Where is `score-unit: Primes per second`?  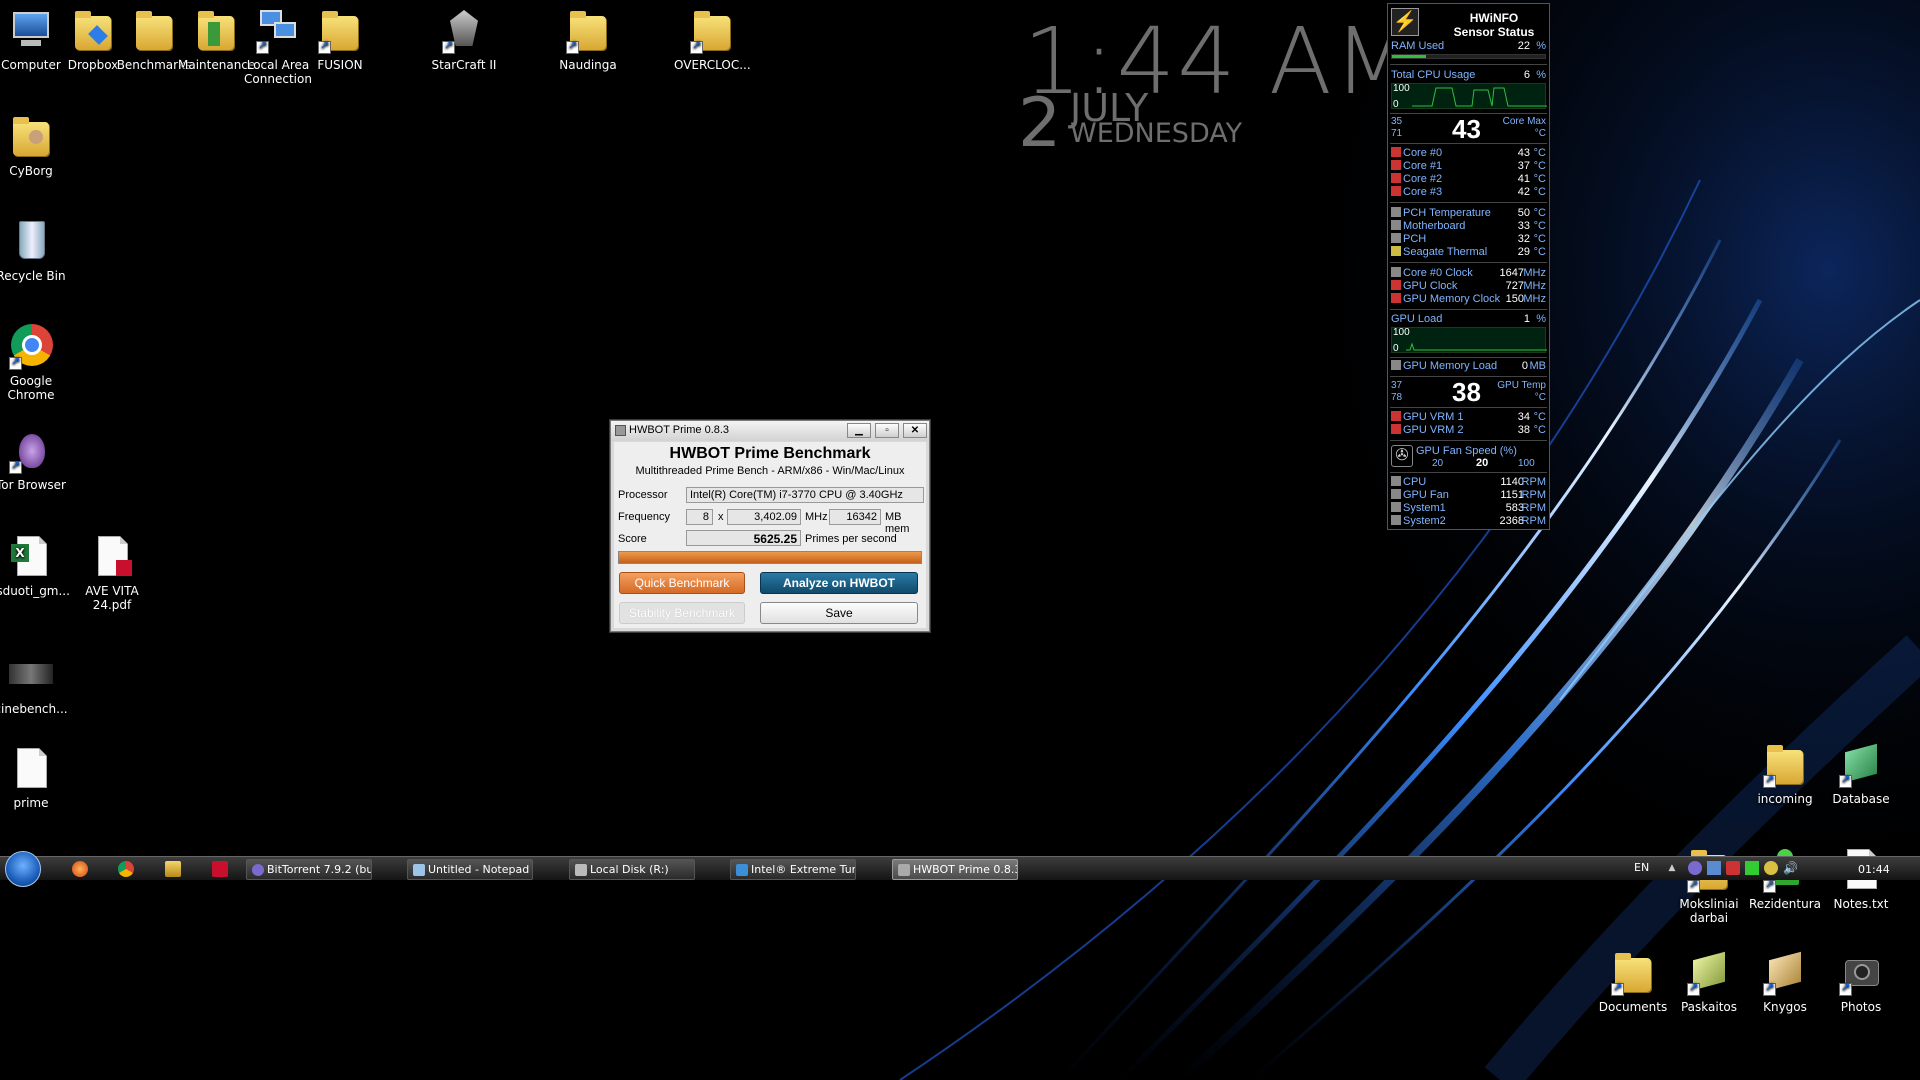
score-unit: Primes per second is located at coordinates (851, 539).